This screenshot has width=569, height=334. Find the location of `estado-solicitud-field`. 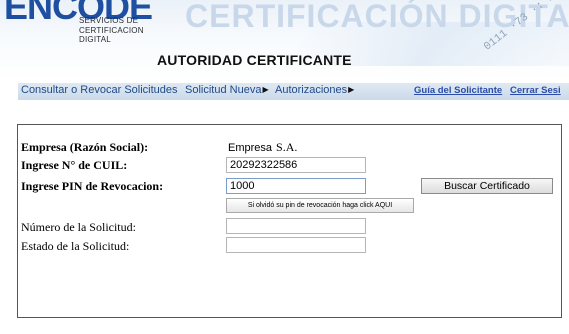

estado-solicitud-field is located at coordinates (296, 245).